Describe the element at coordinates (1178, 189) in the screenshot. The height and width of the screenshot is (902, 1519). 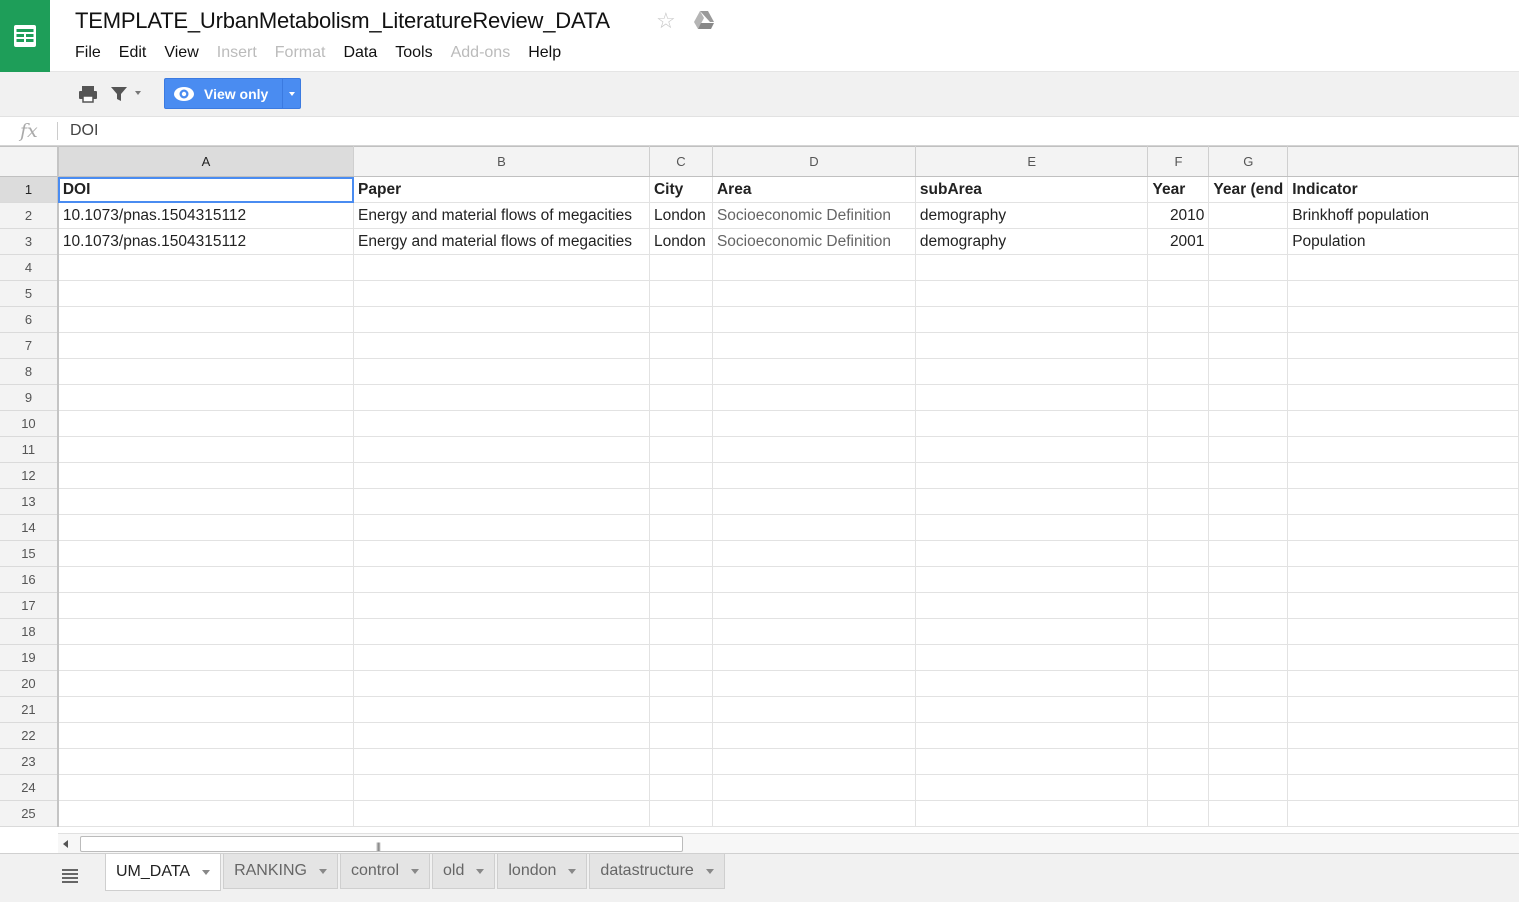
I see `cell: Year` at that location.